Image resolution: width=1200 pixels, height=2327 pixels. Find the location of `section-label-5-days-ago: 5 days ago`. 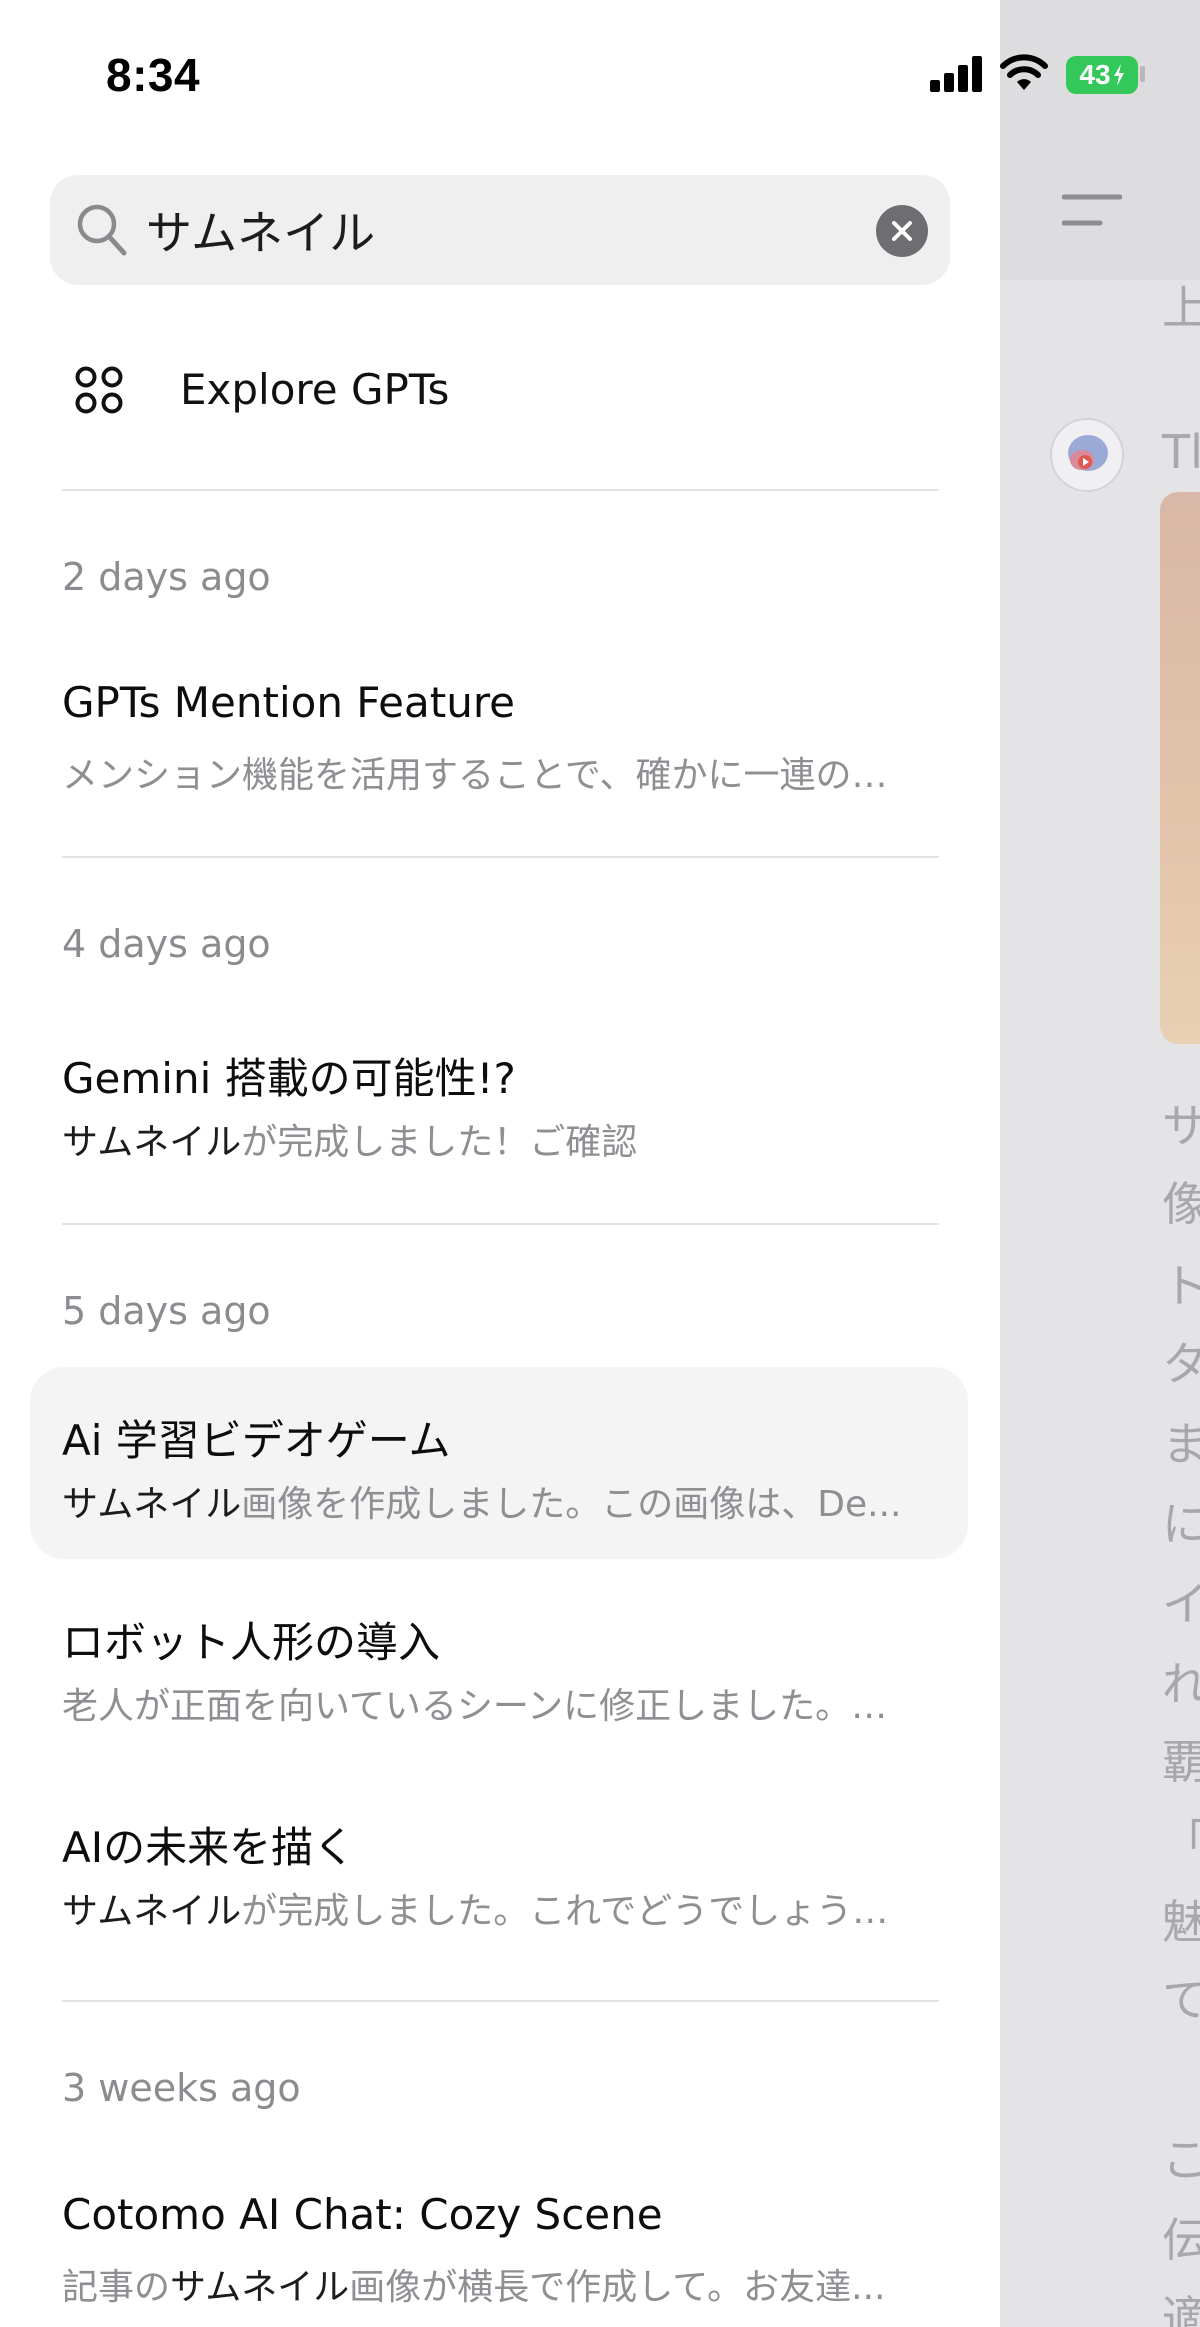

section-label-5-days-ago: 5 days ago is located at coordinates (166, 1311).